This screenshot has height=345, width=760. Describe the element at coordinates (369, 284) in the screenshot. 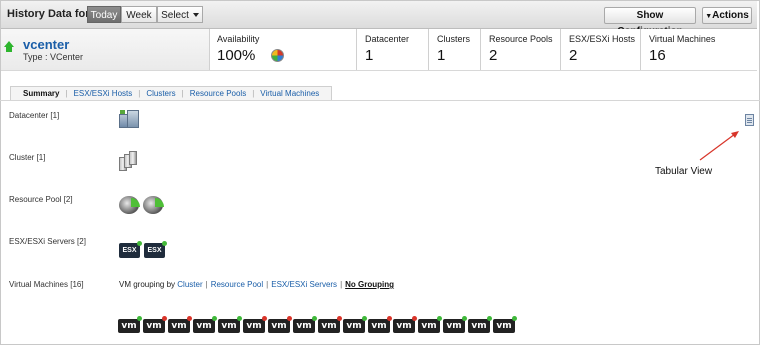

I see `grouping-none-link: No Grouping` at that location.